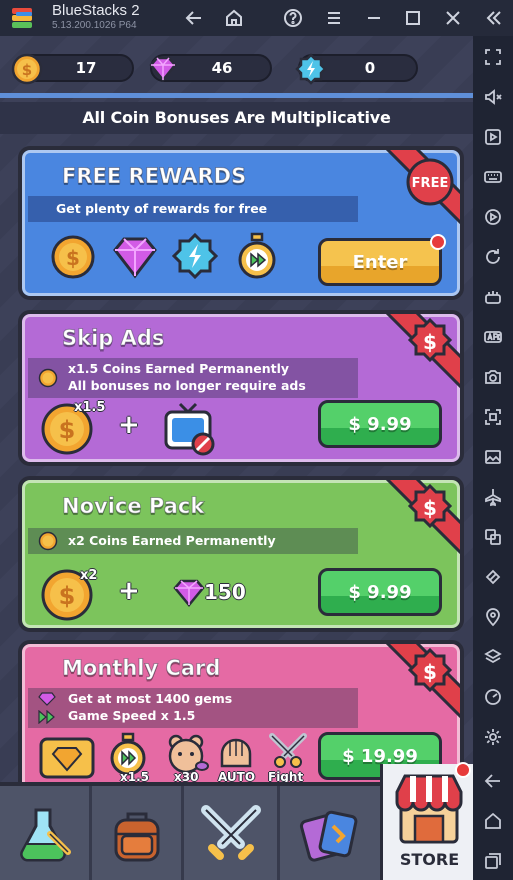 The image size is (513, 880). I want to click on speed-stopwatch-icon, so click(257, 255).